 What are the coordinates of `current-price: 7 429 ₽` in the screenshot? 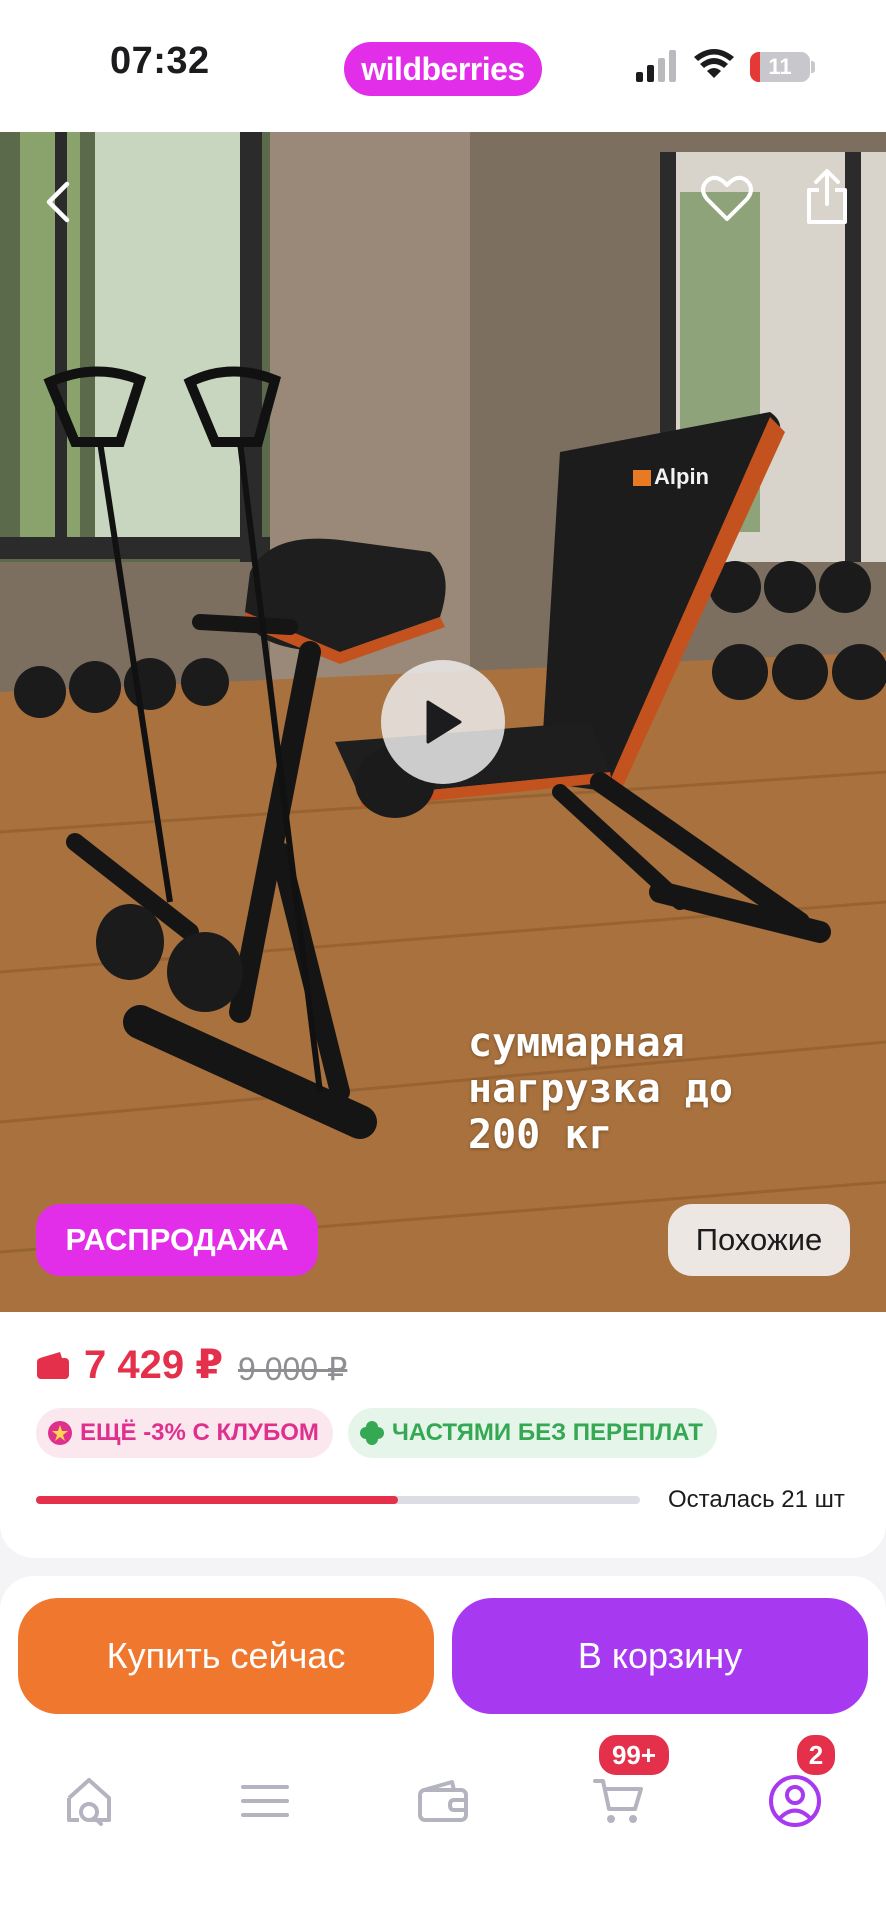 It's located at (154, 1365).